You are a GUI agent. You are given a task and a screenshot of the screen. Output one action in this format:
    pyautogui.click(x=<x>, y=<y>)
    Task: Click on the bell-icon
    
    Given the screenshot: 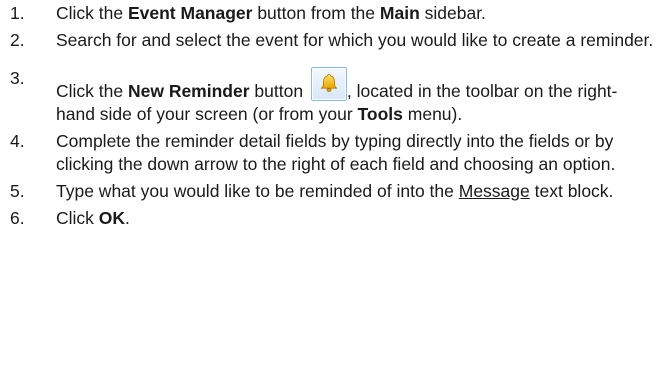 What is the action you would take?
    pyautogui.click(x=329, y=83)
    